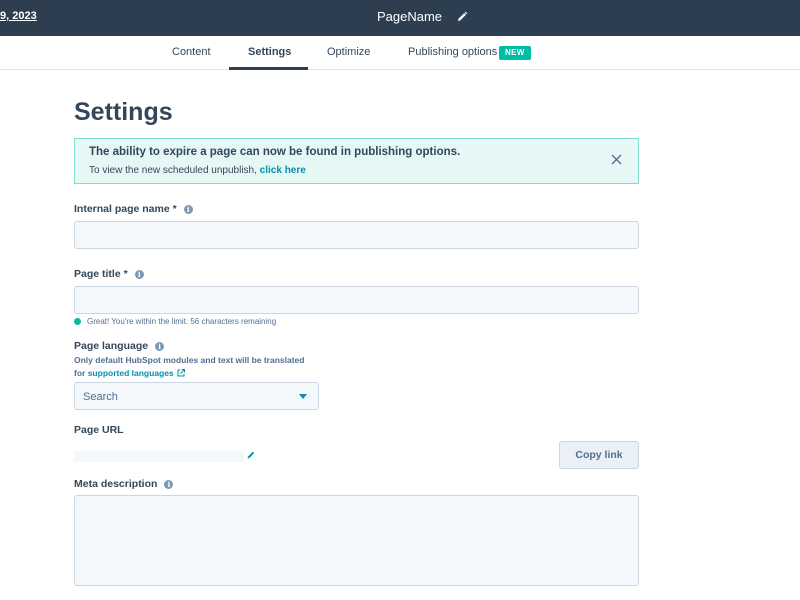 The width and height of the screenshot is (800, 600). I want to click on language-help-prefix: for, so click(81, 373).